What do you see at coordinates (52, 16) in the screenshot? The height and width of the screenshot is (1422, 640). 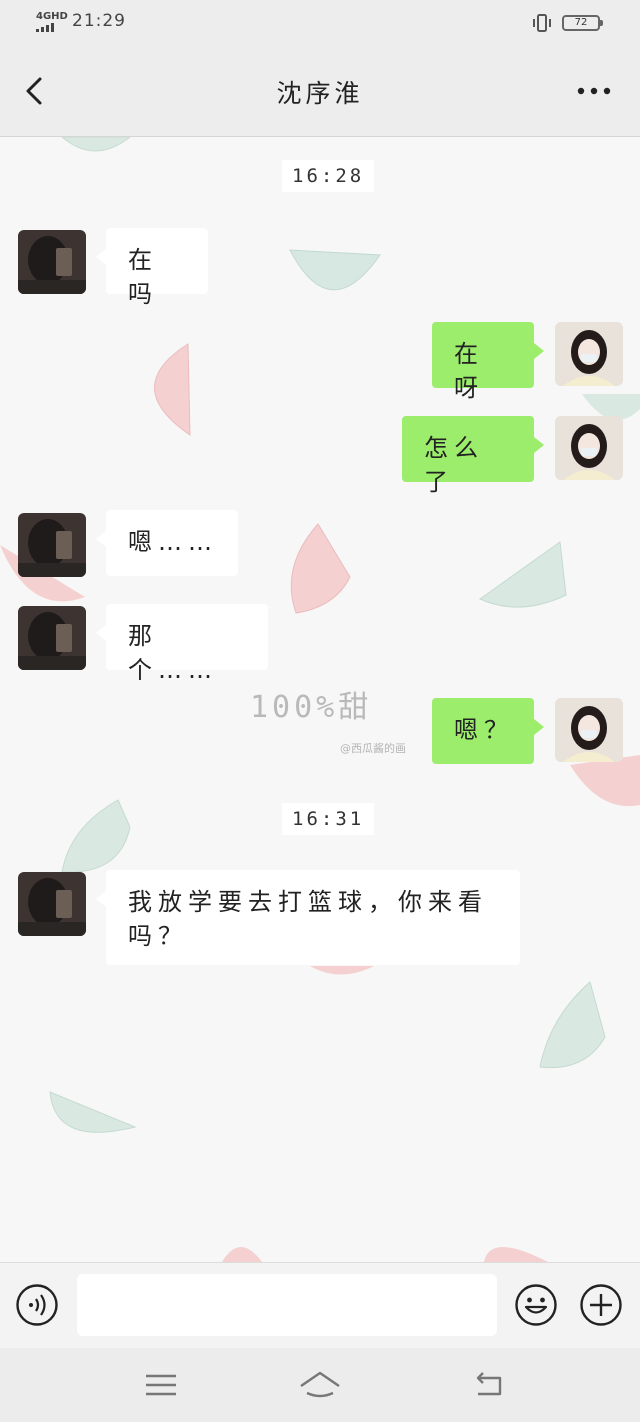 I see `network-type: 4GHD` at bounding box center [52, 16].